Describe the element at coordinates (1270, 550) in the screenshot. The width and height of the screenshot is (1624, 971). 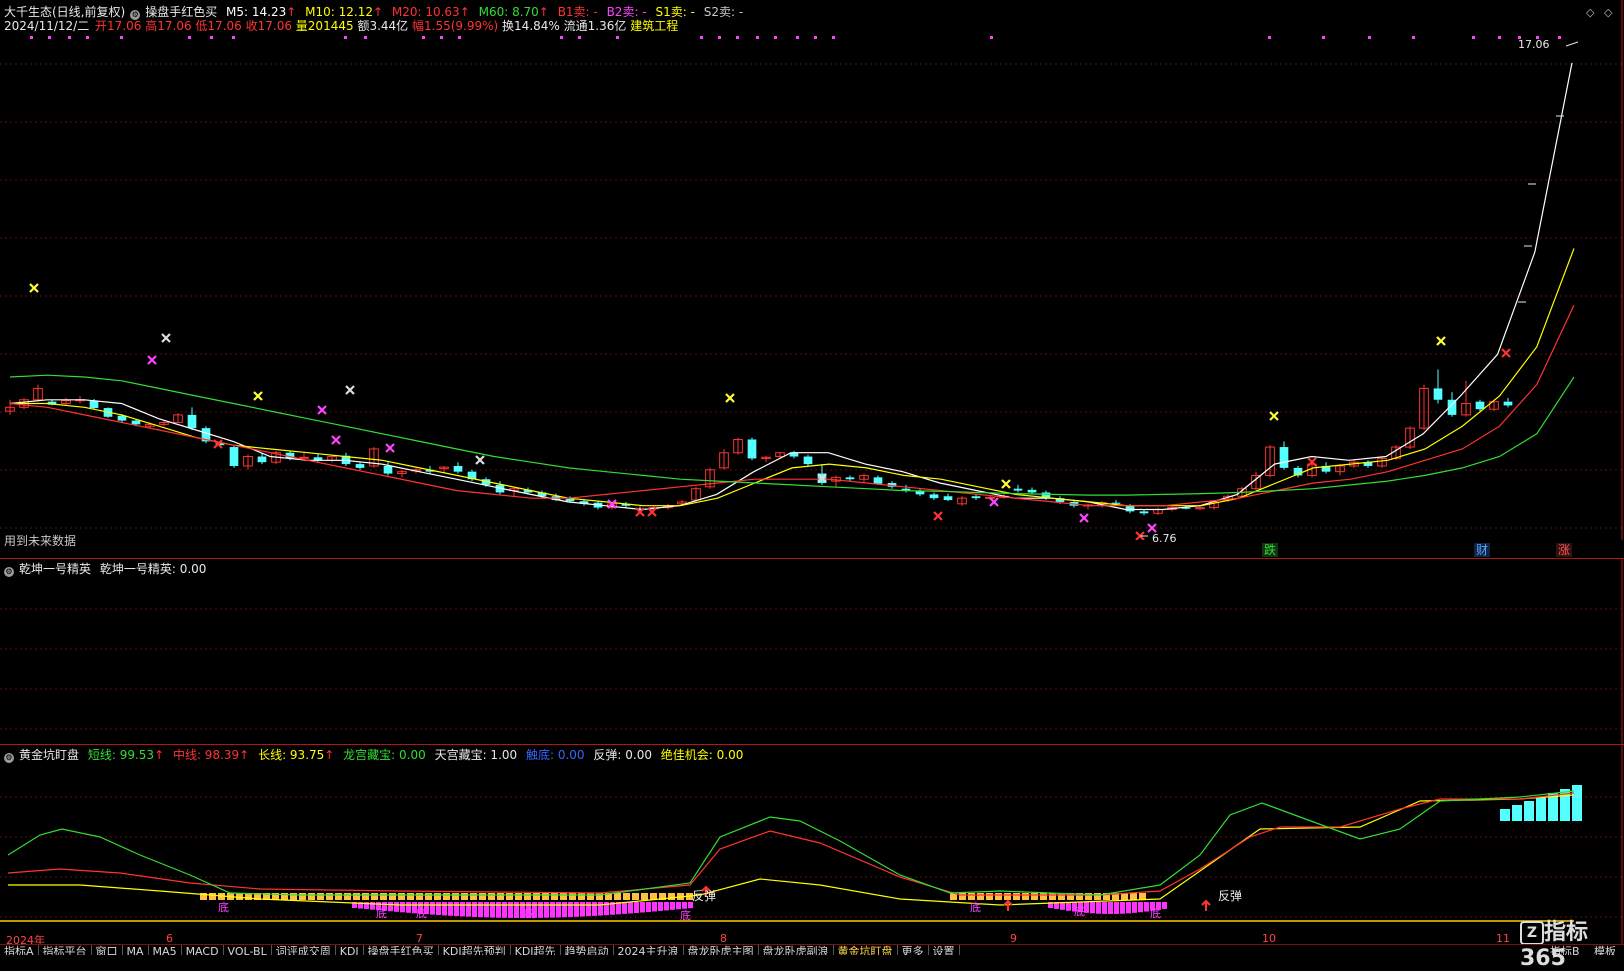
I see `event-tag-fall: 跌` at that location.